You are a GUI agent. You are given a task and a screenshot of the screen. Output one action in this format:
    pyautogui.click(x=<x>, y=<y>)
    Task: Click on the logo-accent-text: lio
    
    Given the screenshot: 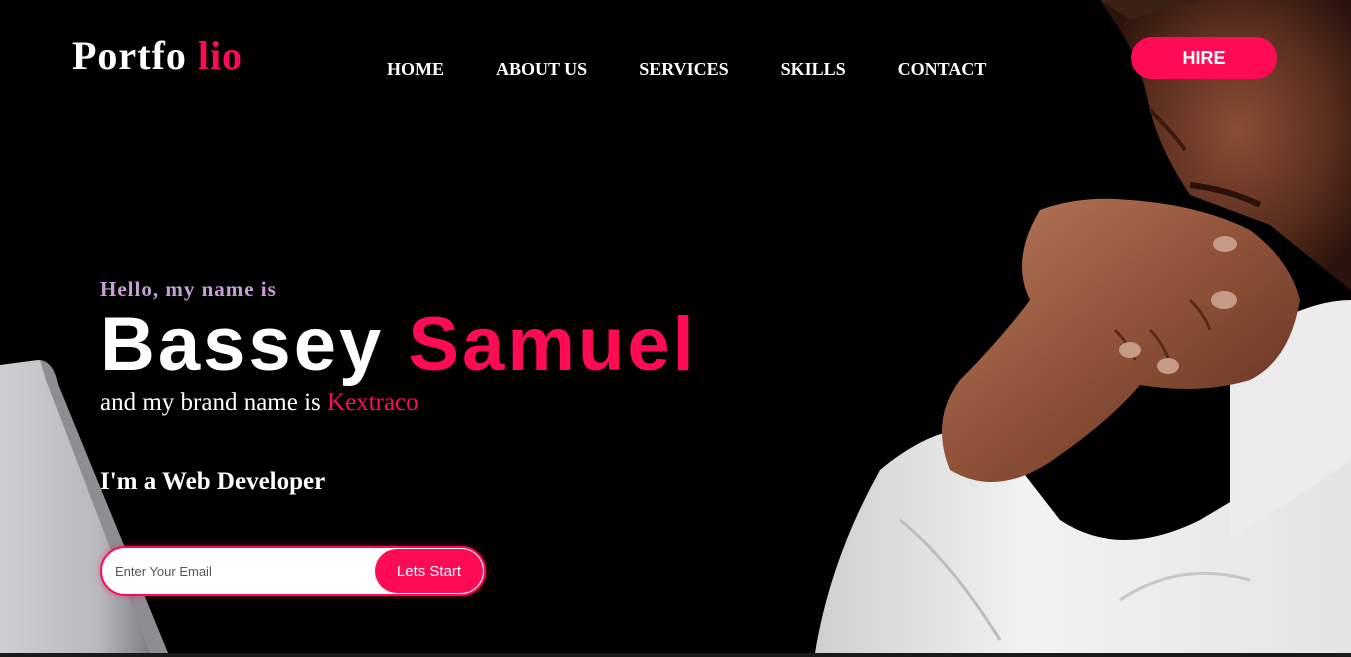 What is the action you would take?
    pyautogui.click(x=220, y=55)
    